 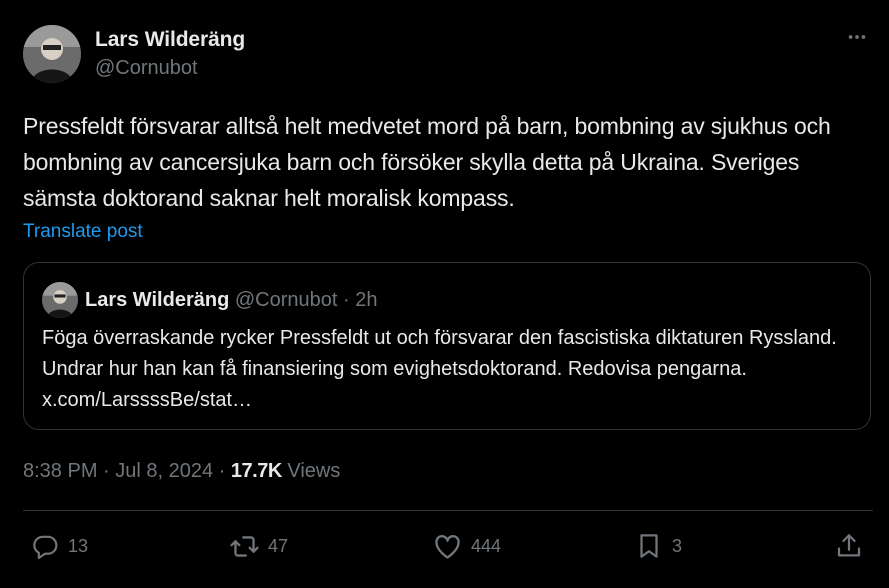 What do you see at coordinates (486, 545) in the screenshot?
I see `like-count: 444` at bounding box center [486, 545].